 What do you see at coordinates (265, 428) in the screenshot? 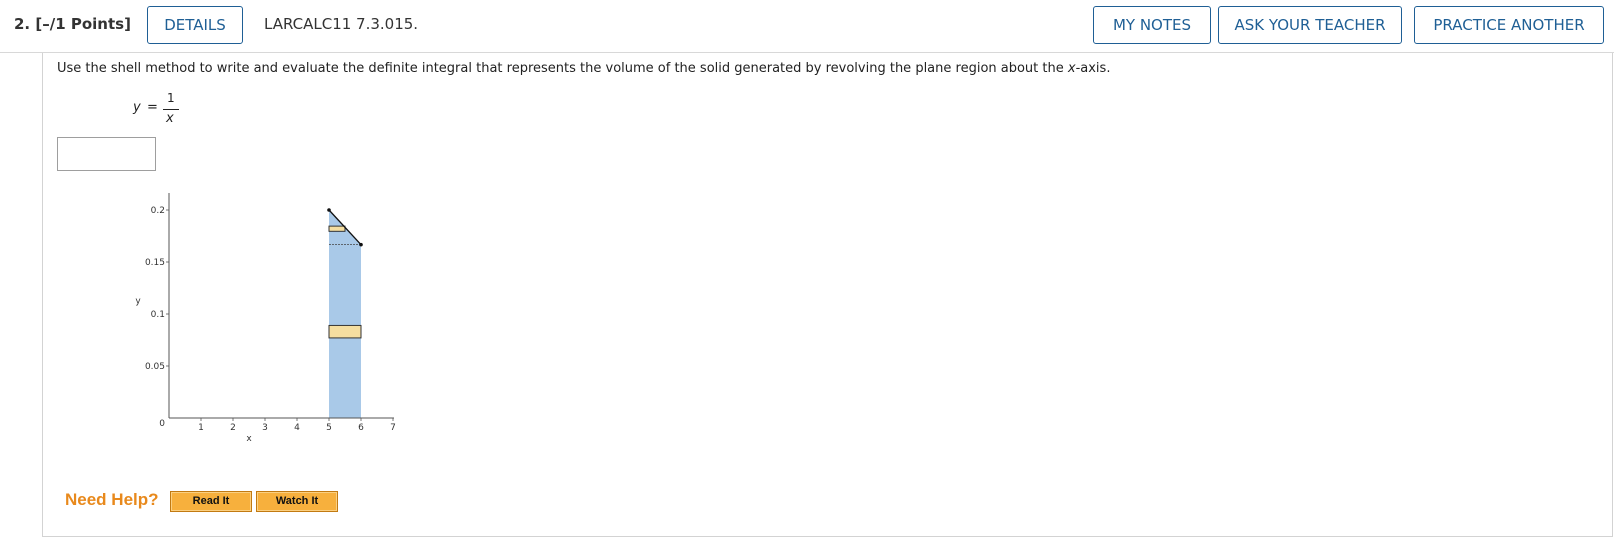
I see `x-tick-label-3: 3` at bounding box center [265, 428].